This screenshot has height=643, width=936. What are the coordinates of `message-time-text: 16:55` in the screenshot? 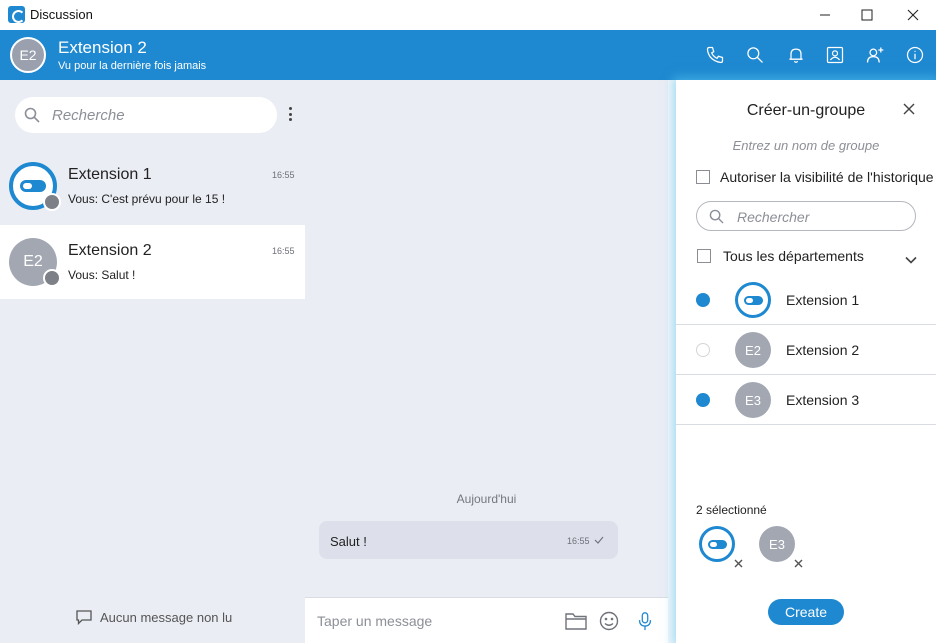 It's located at (578, 541).